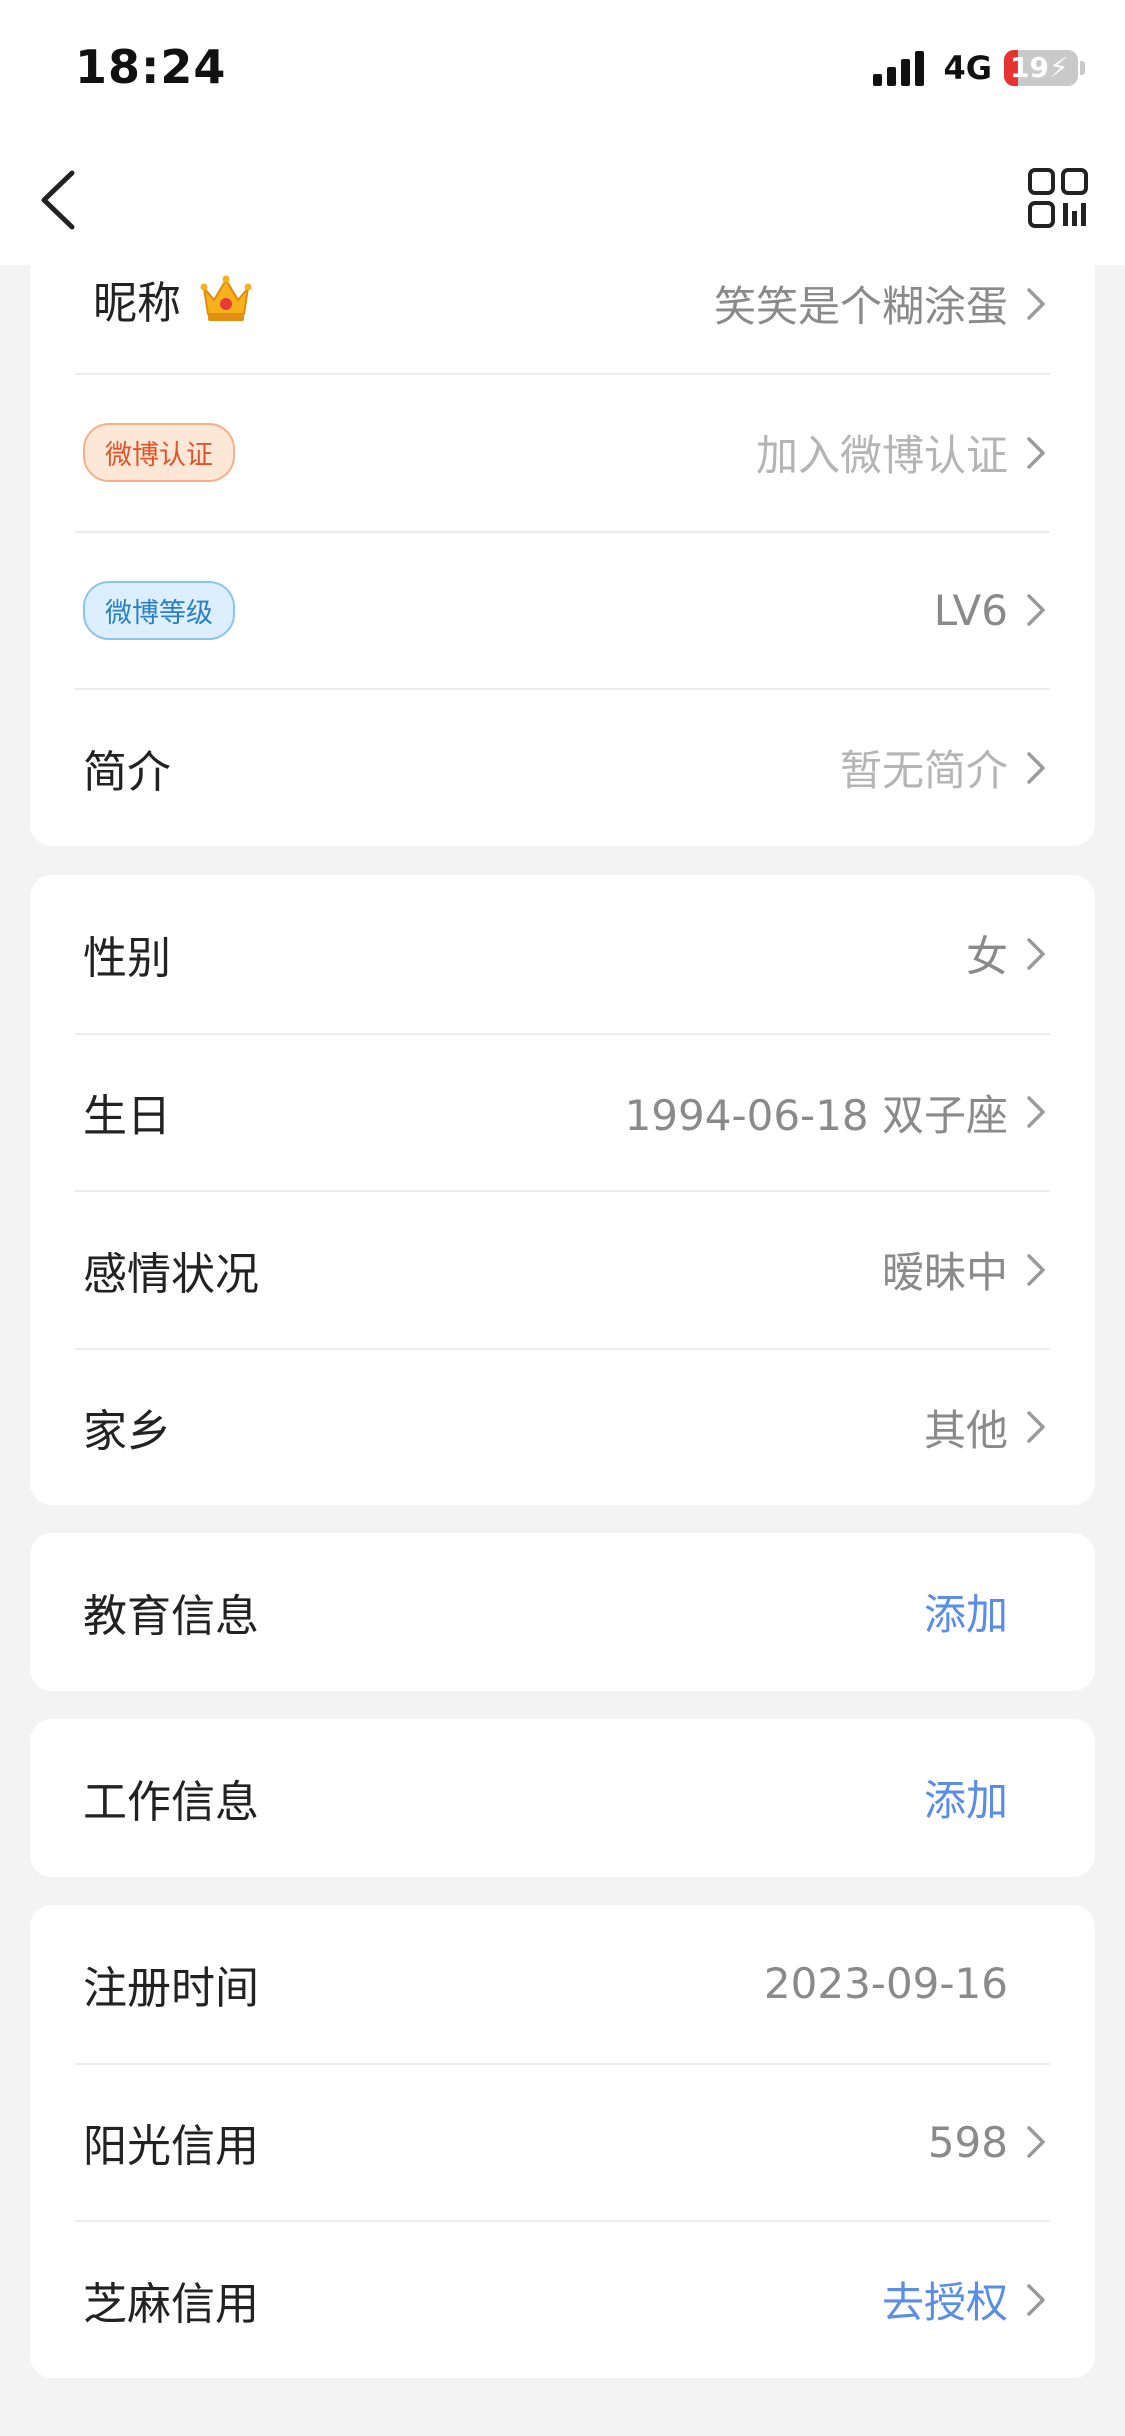  Describe the element at coordinates (967, 68) in the screenshot. I see `network-type: 4G` at that location.